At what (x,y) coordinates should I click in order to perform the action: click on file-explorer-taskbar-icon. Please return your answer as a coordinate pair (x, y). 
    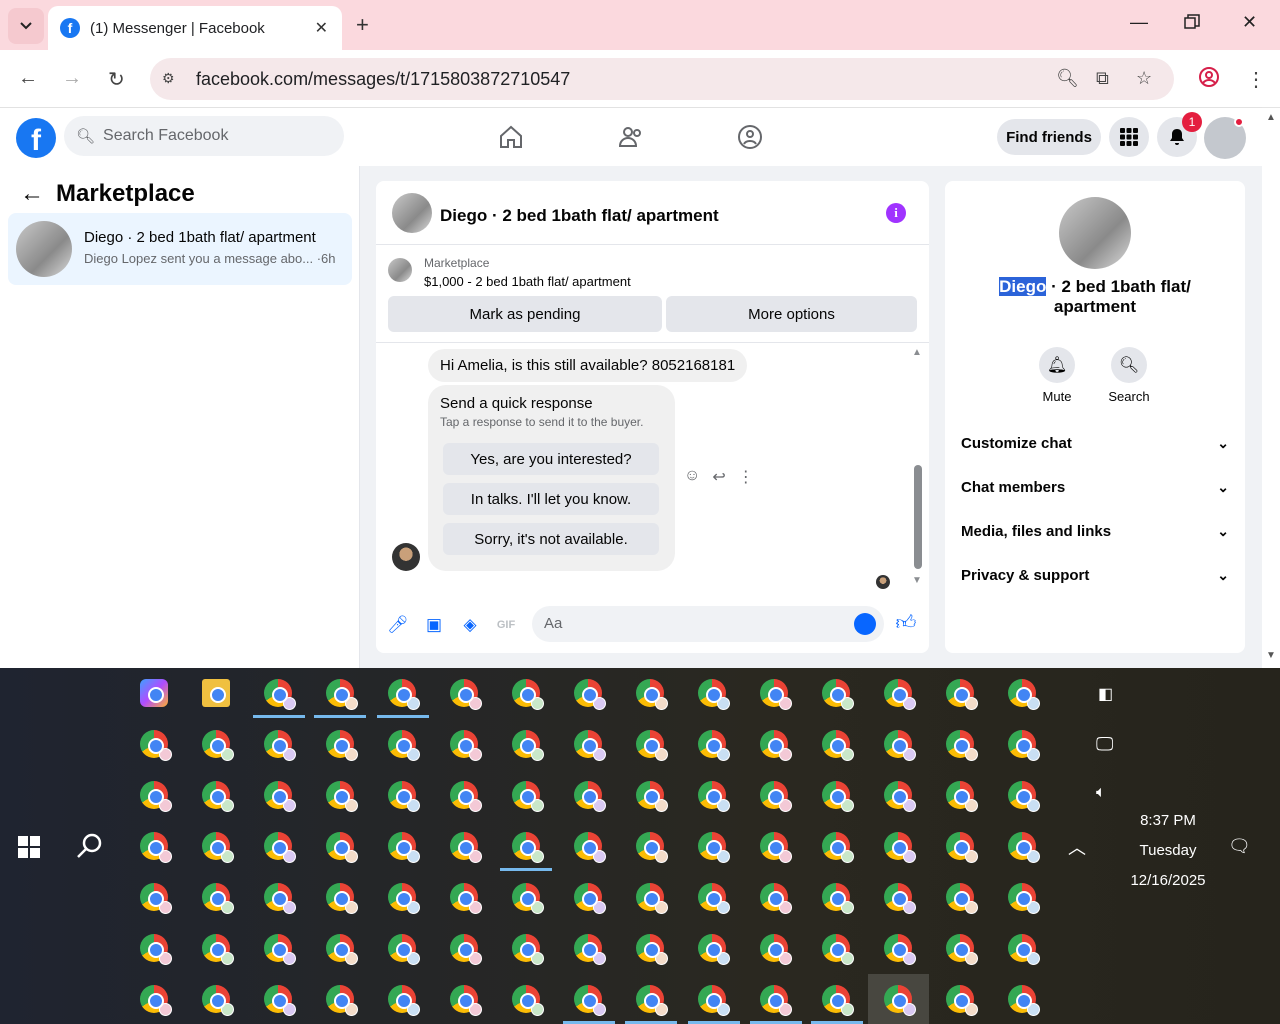
    Looking at the image, I should click on (216, 693).